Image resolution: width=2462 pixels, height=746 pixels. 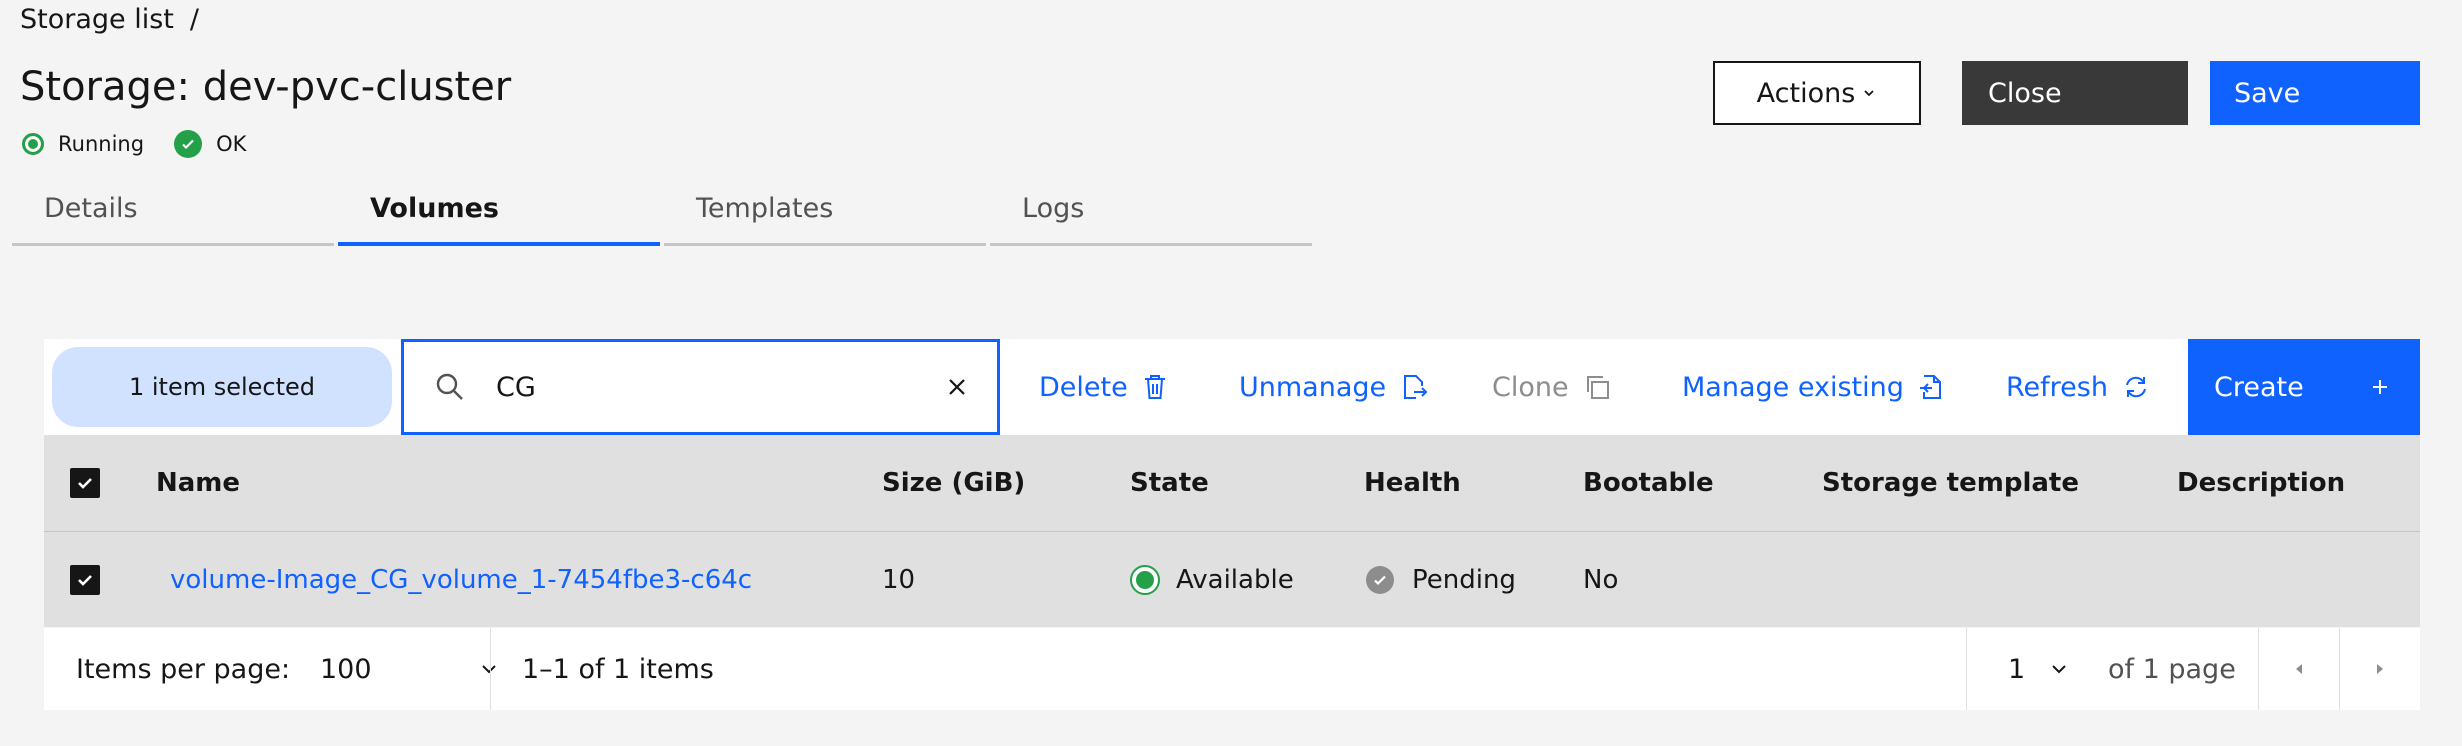 What do you see at coordinates (1601, 580) in the screenshot?
I see `volume-bootable: No` at bounding box center [1601, 580].